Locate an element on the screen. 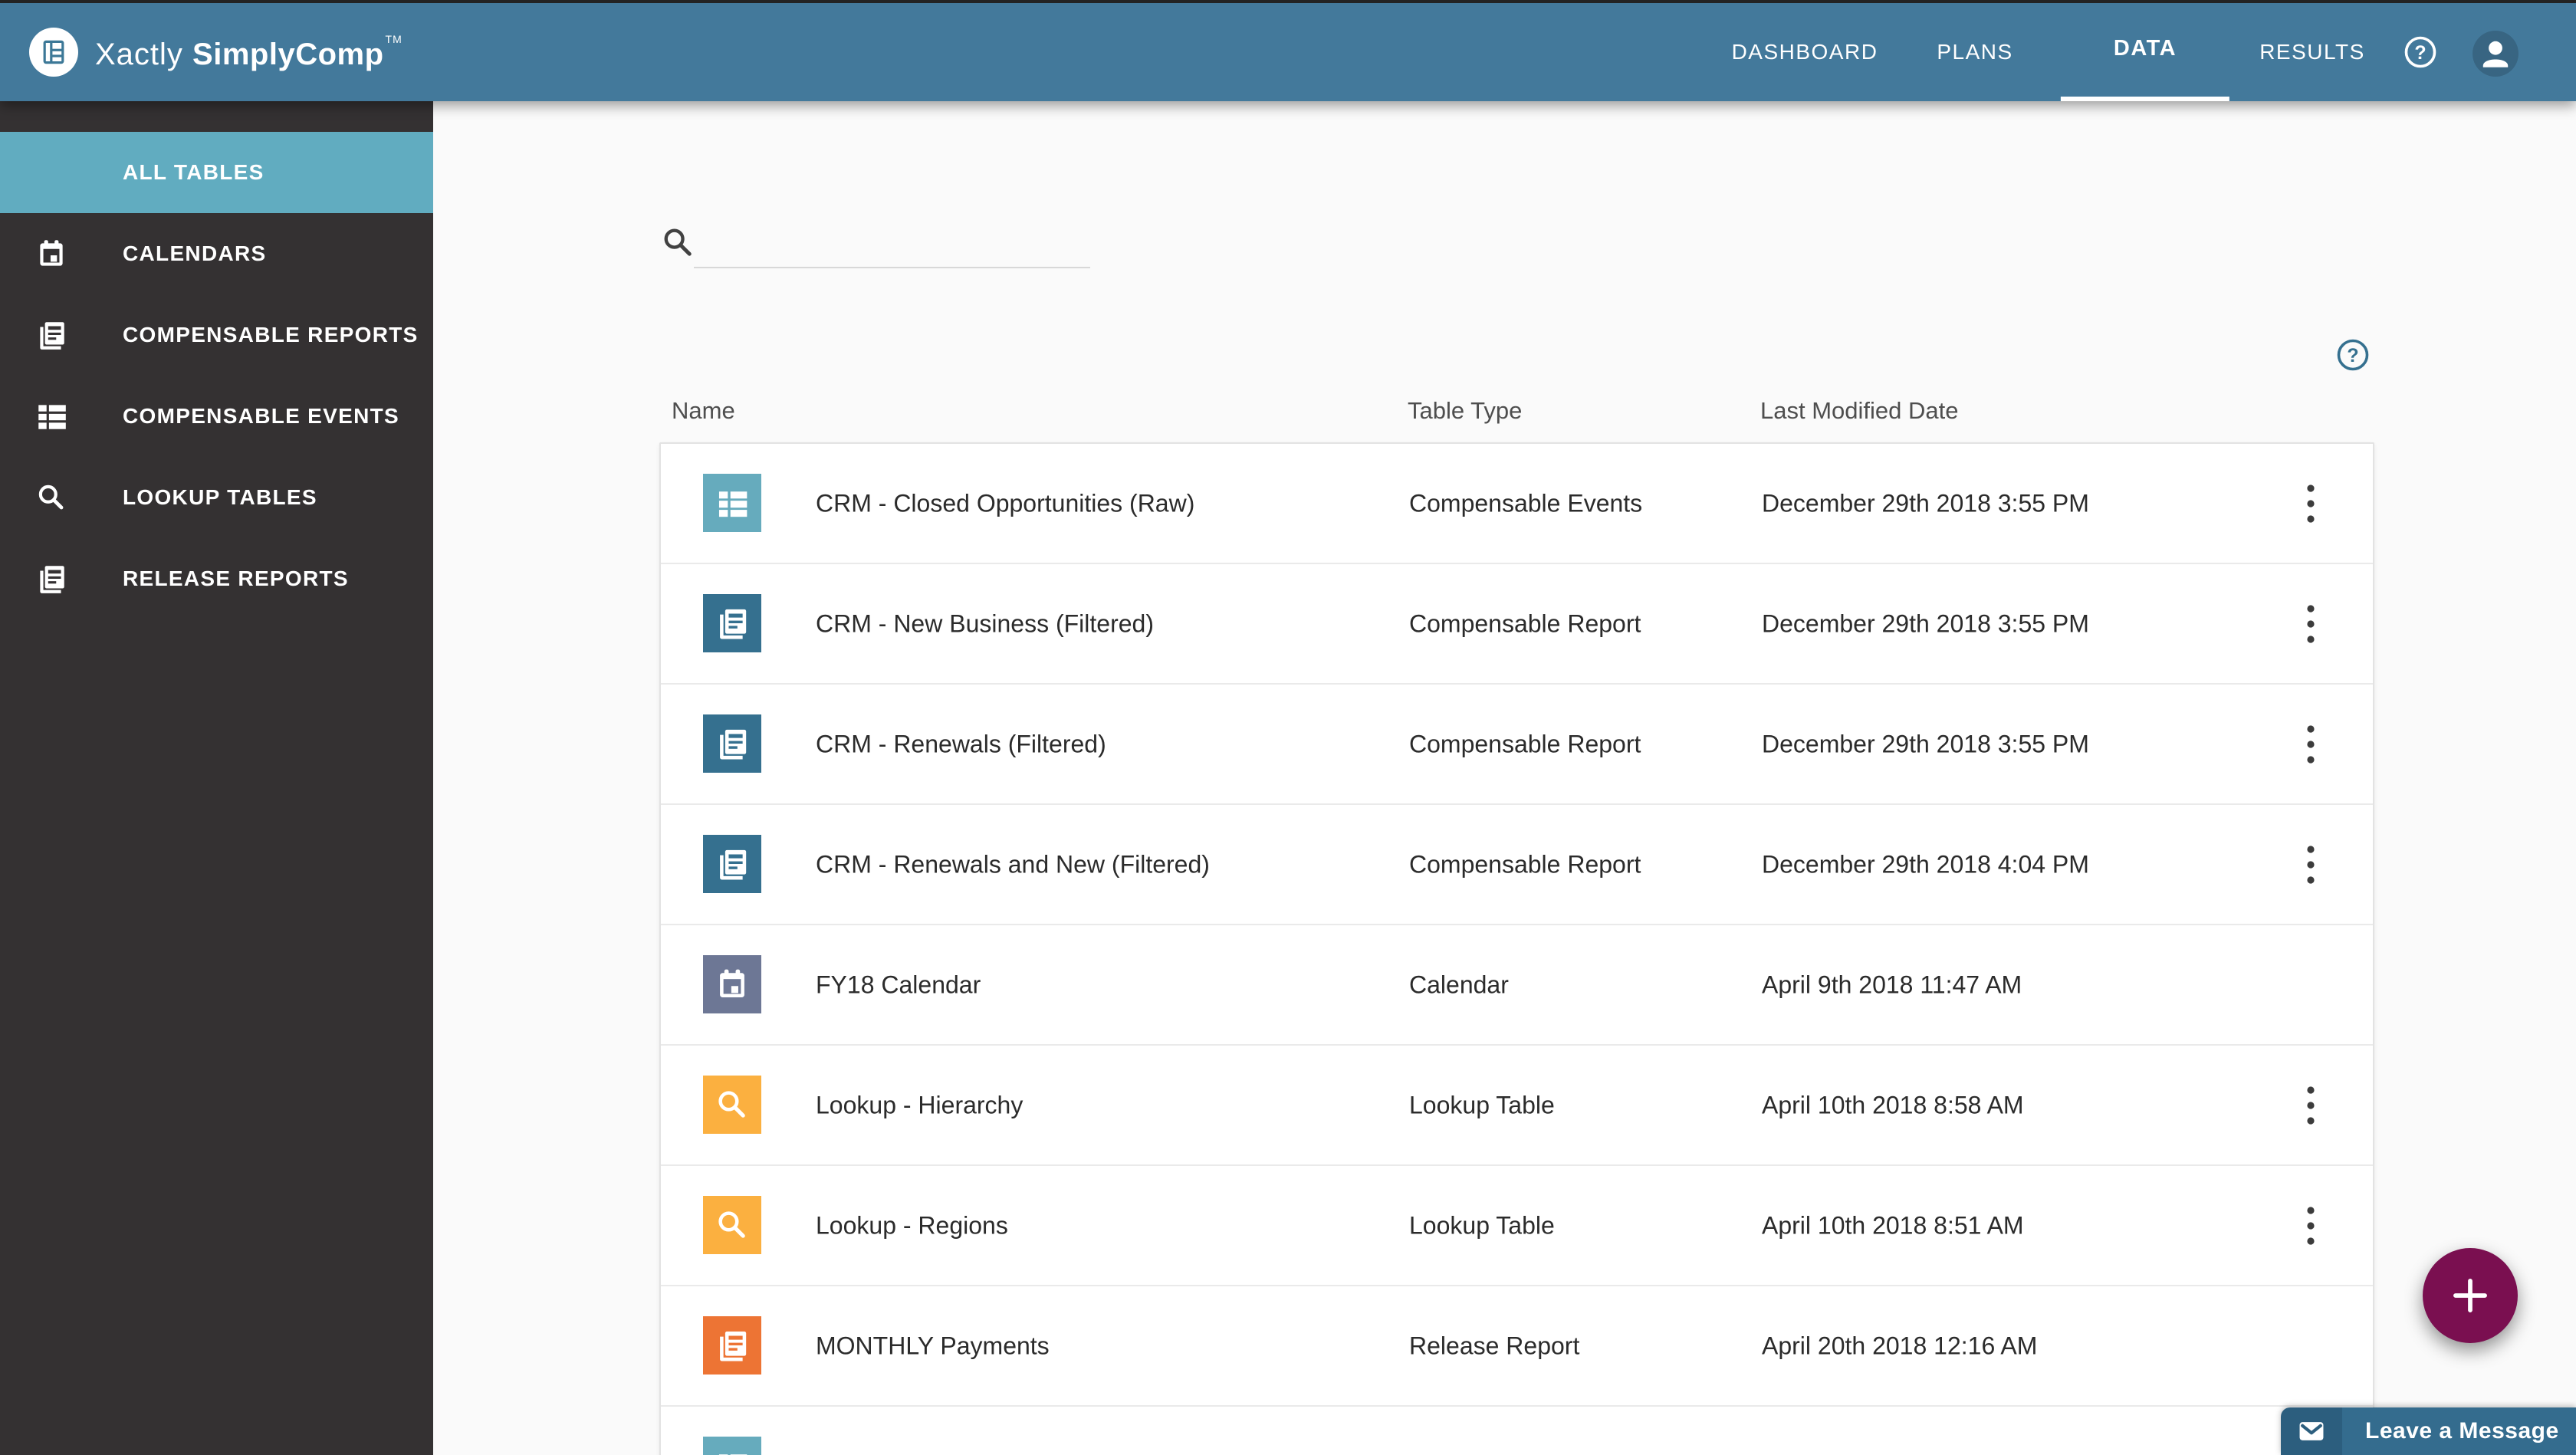 Image resolution: width=2576 pixels, height=1455 pixels. sidebar-item: COMPENSABLE REPORTS is located at coordinates (216, 335).